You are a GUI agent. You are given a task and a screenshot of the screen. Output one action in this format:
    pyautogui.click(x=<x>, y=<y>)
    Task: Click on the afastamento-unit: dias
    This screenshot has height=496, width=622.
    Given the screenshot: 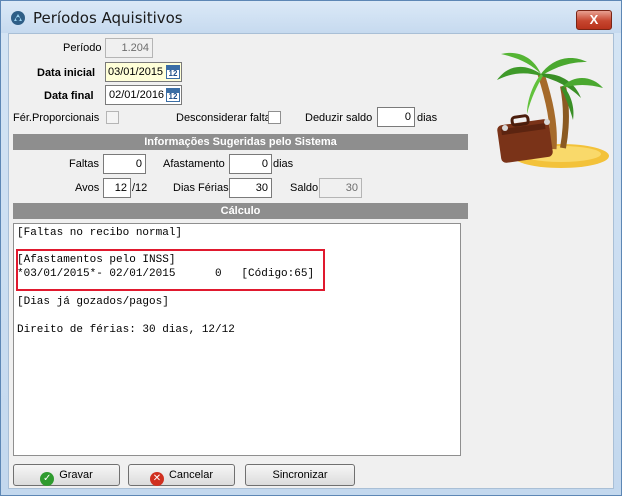 What is the action you would take?
    pyautogui.click(x=283, y=164)
    